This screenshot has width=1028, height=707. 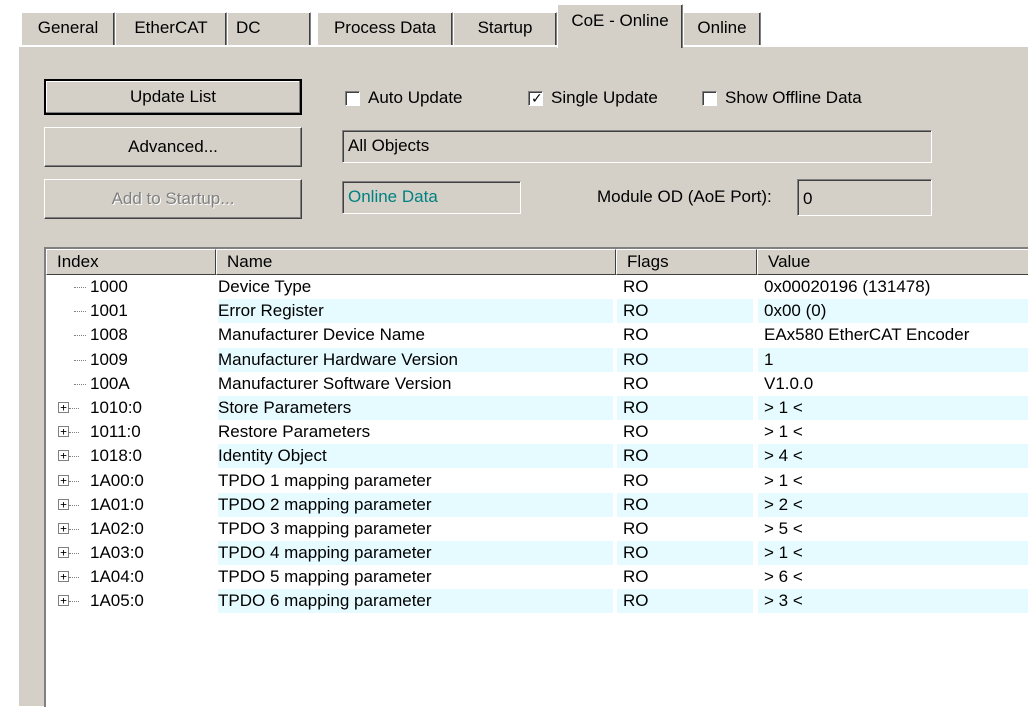 I want to click on name-cell: Manufacturer Hardware Version, so click(x=415, y=359).